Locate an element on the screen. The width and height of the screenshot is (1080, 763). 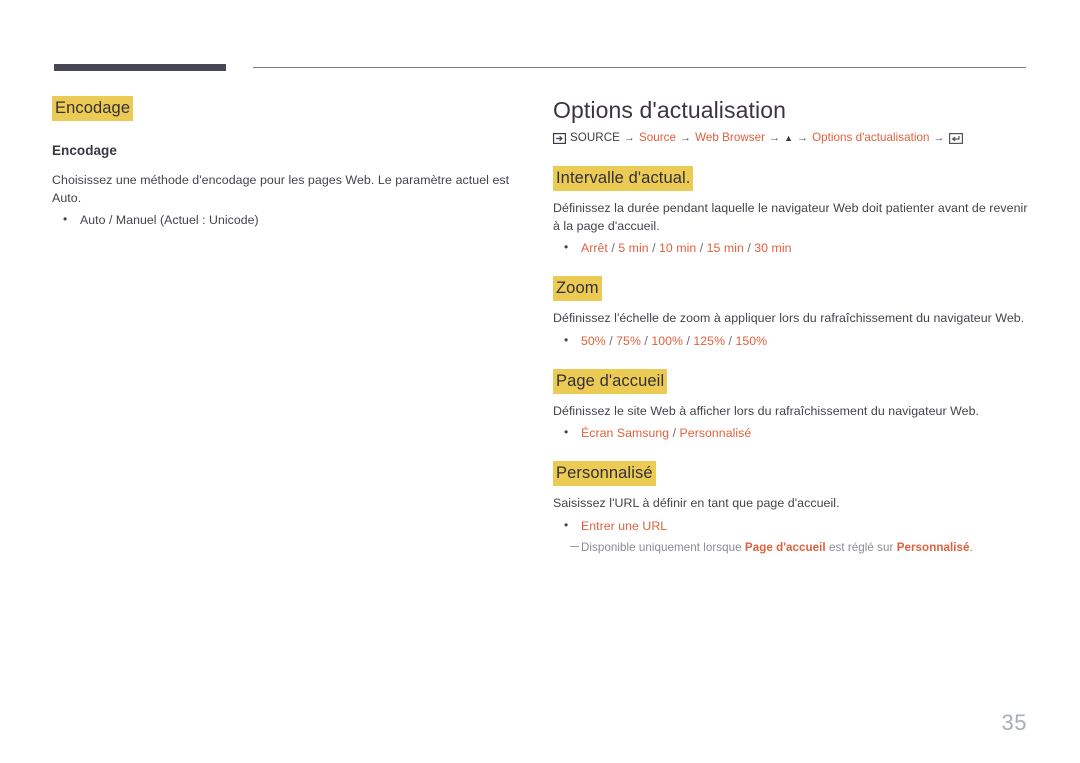
option-value: 15 min is located at coordinates (725, 248).